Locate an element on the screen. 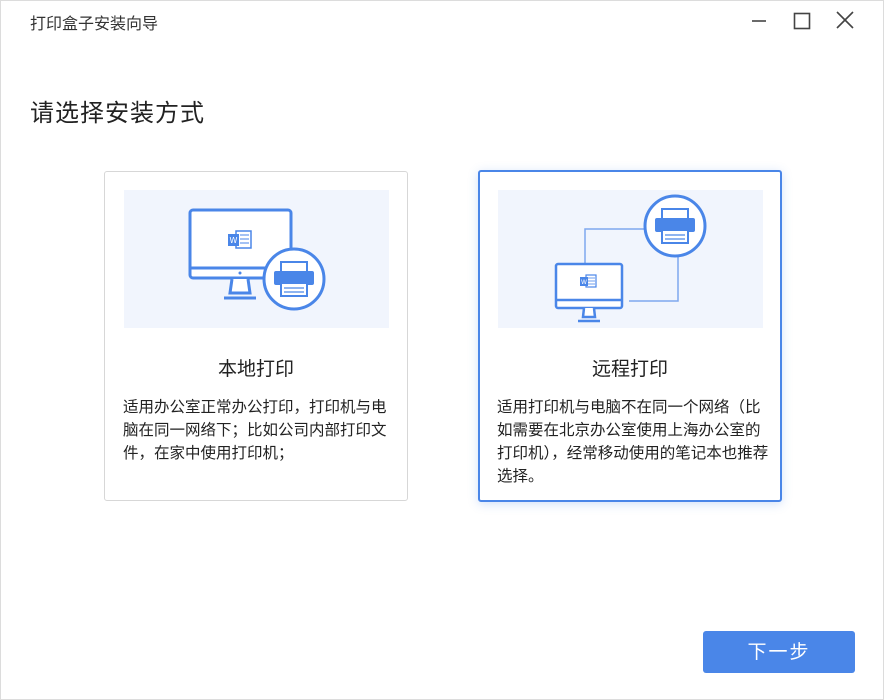 This screenshot has height=700, width=884. maximize-button is located at coordinates (802, 21).